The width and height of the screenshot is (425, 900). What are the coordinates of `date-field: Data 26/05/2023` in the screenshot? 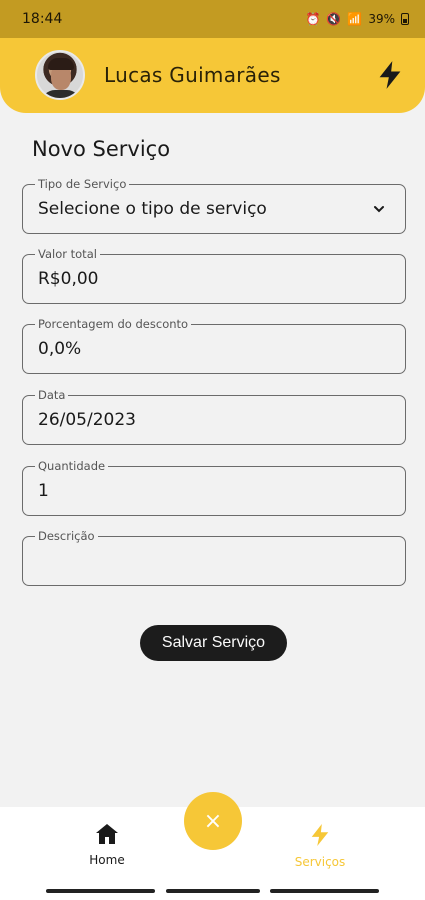 It's located at (214, 416).